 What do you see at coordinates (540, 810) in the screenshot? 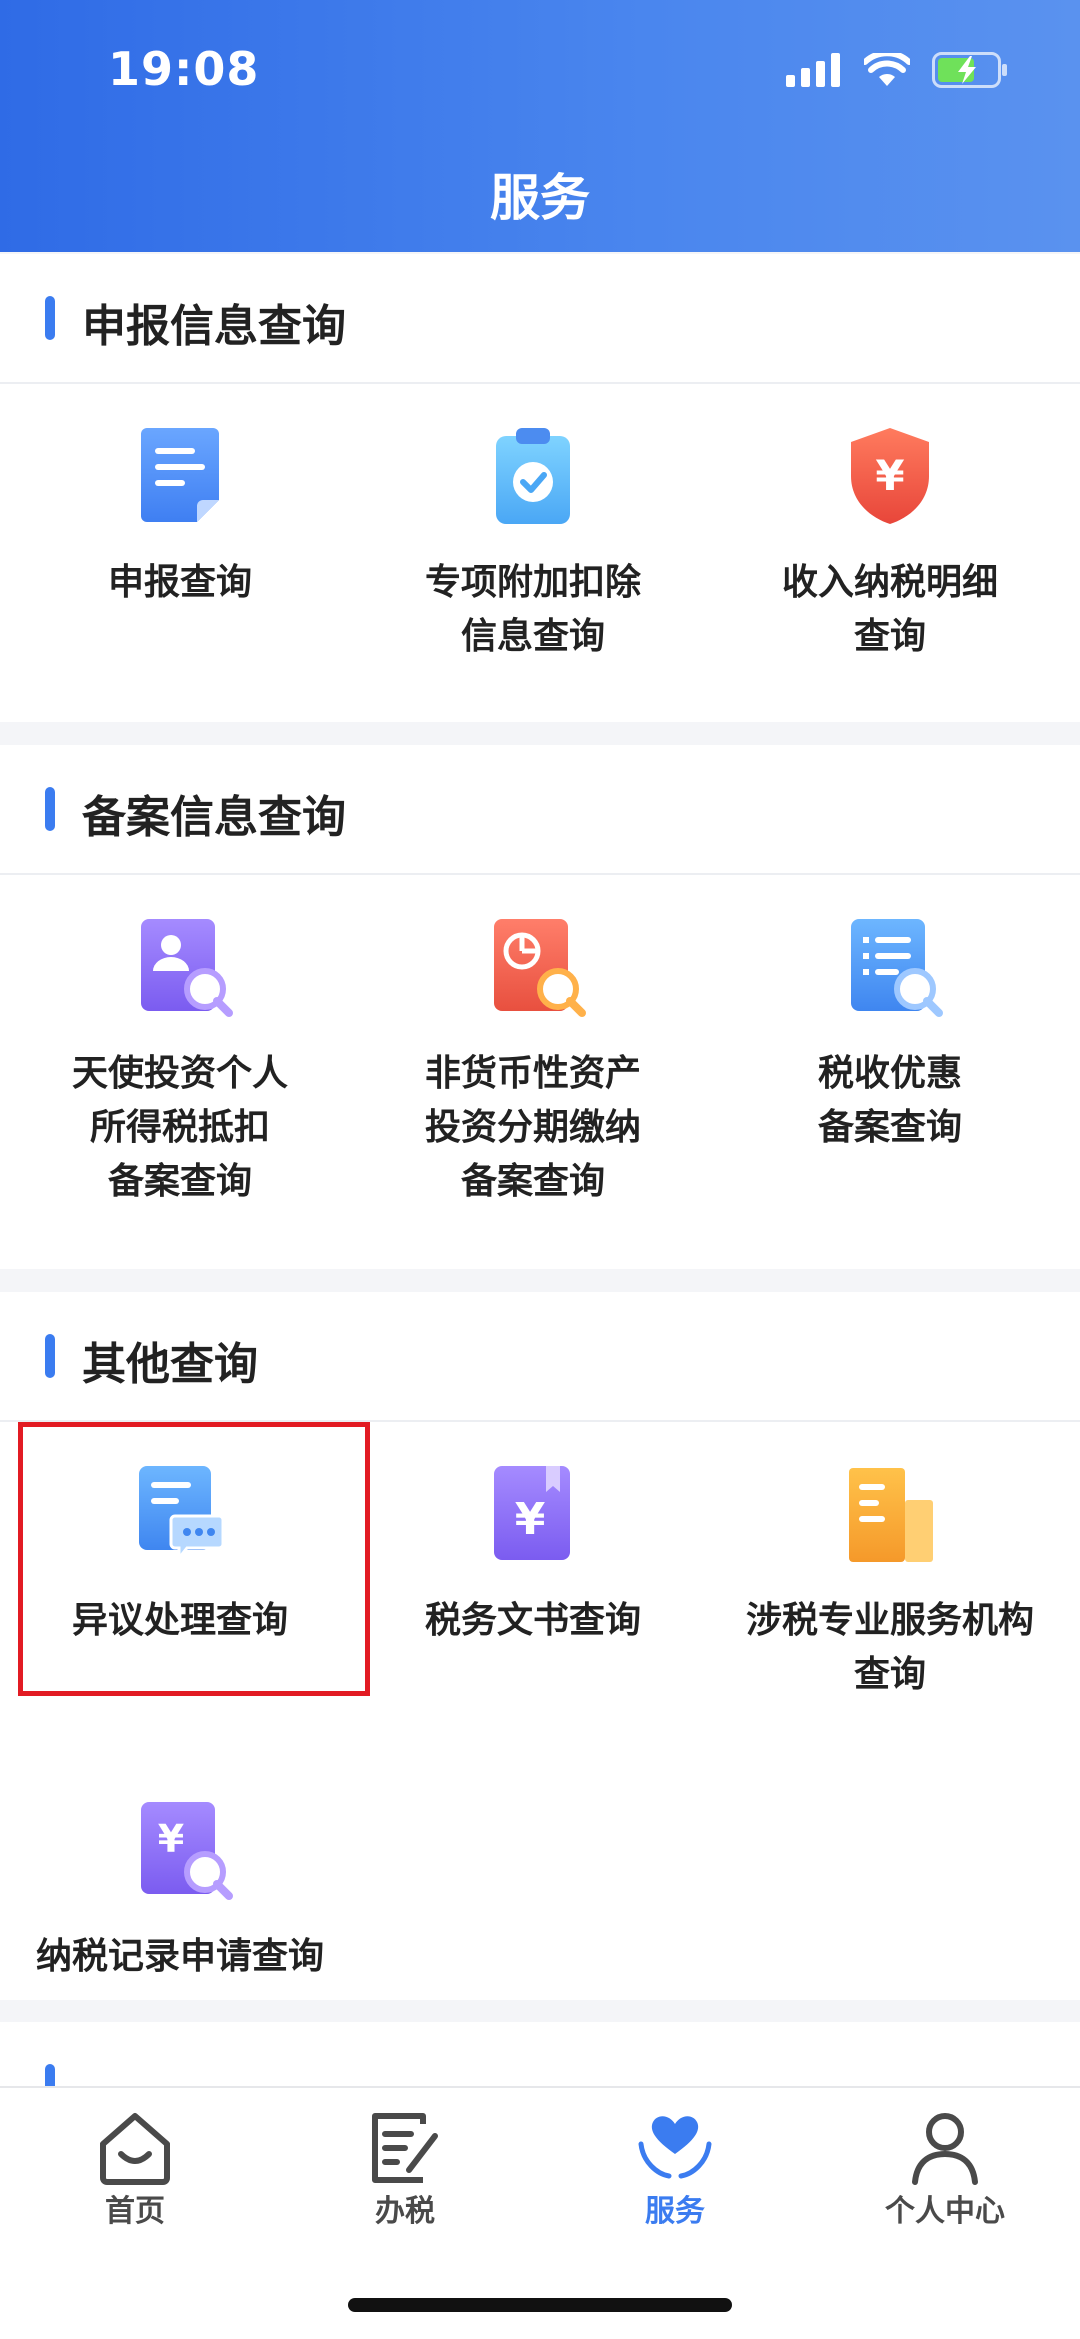
I see `section-header: 备案信息查询` at bounding box center [540, 810].